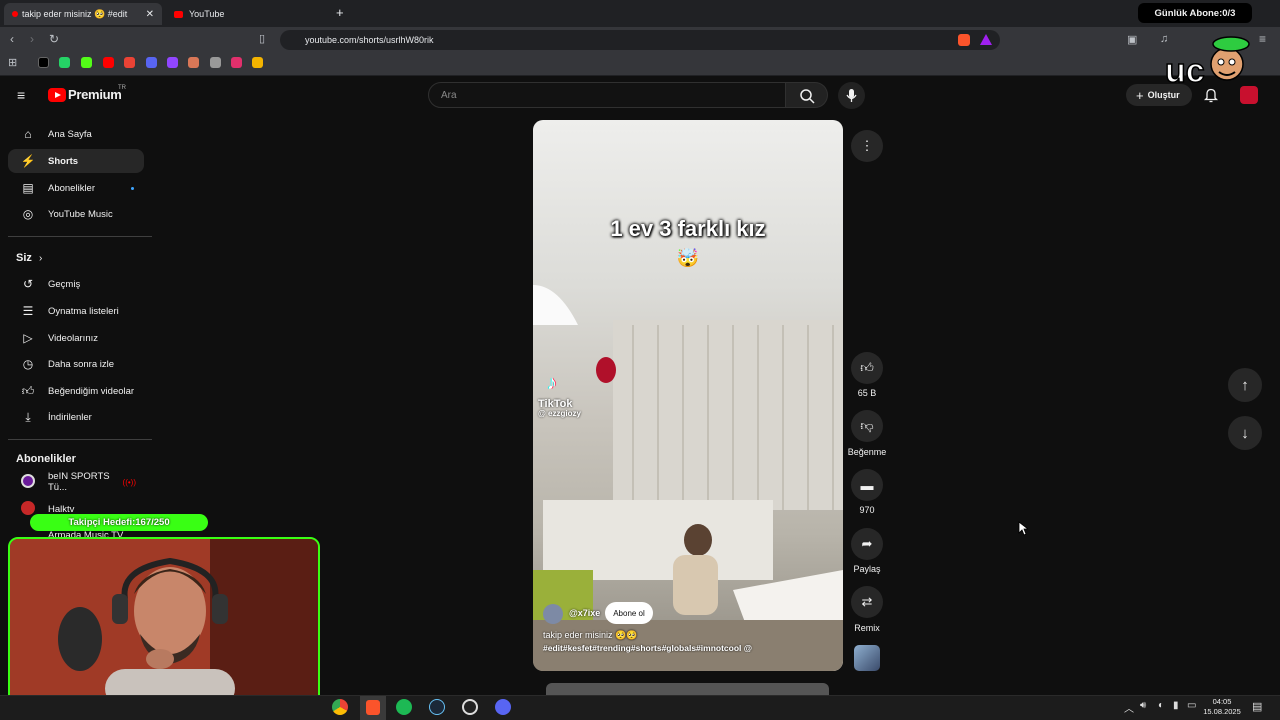  I want to click on sidebar-item-liked-videos: 👍︎ Beğendiğim videolar, so click(76, 391).